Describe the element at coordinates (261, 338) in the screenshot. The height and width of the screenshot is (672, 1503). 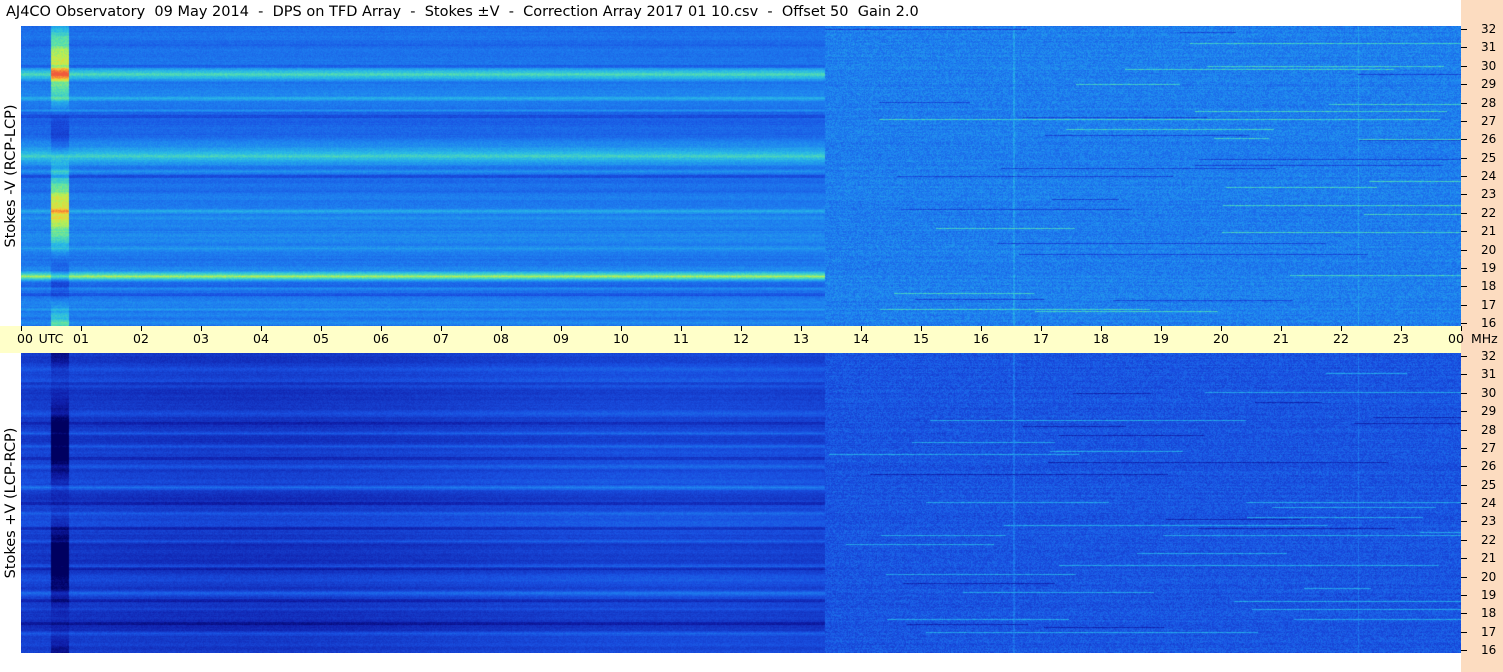
I see `time-tick-label: 04` at that location.